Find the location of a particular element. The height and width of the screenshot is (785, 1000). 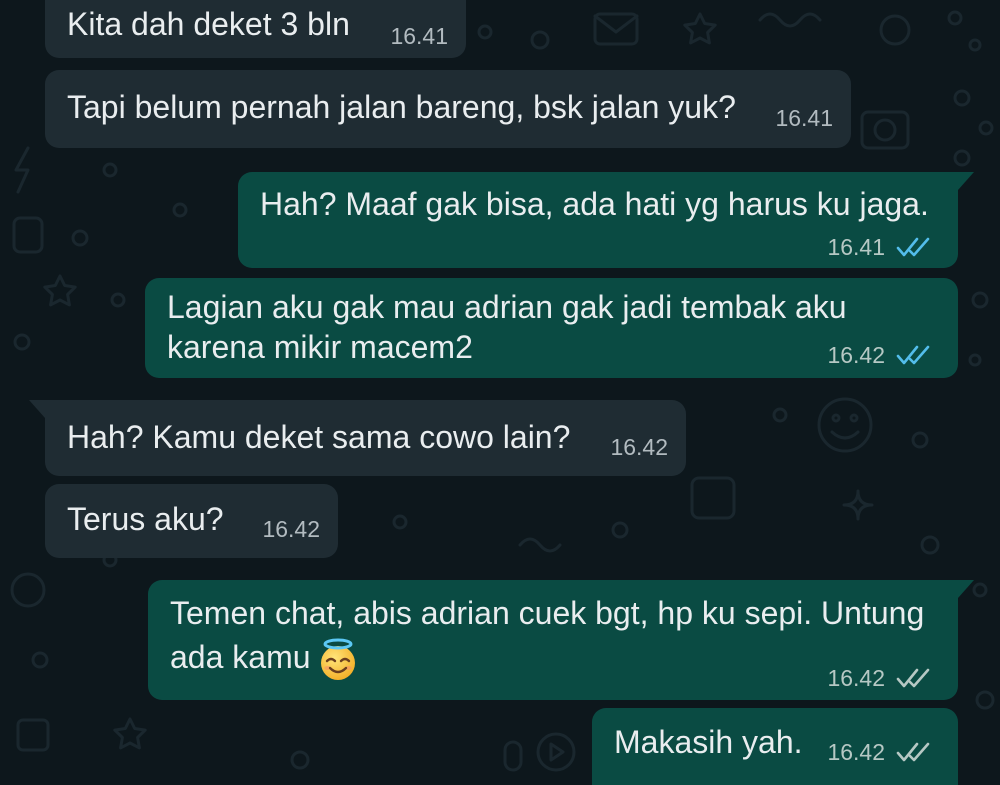

message-text-line: karena mikir macem2 is located at coordinates (320, 347).